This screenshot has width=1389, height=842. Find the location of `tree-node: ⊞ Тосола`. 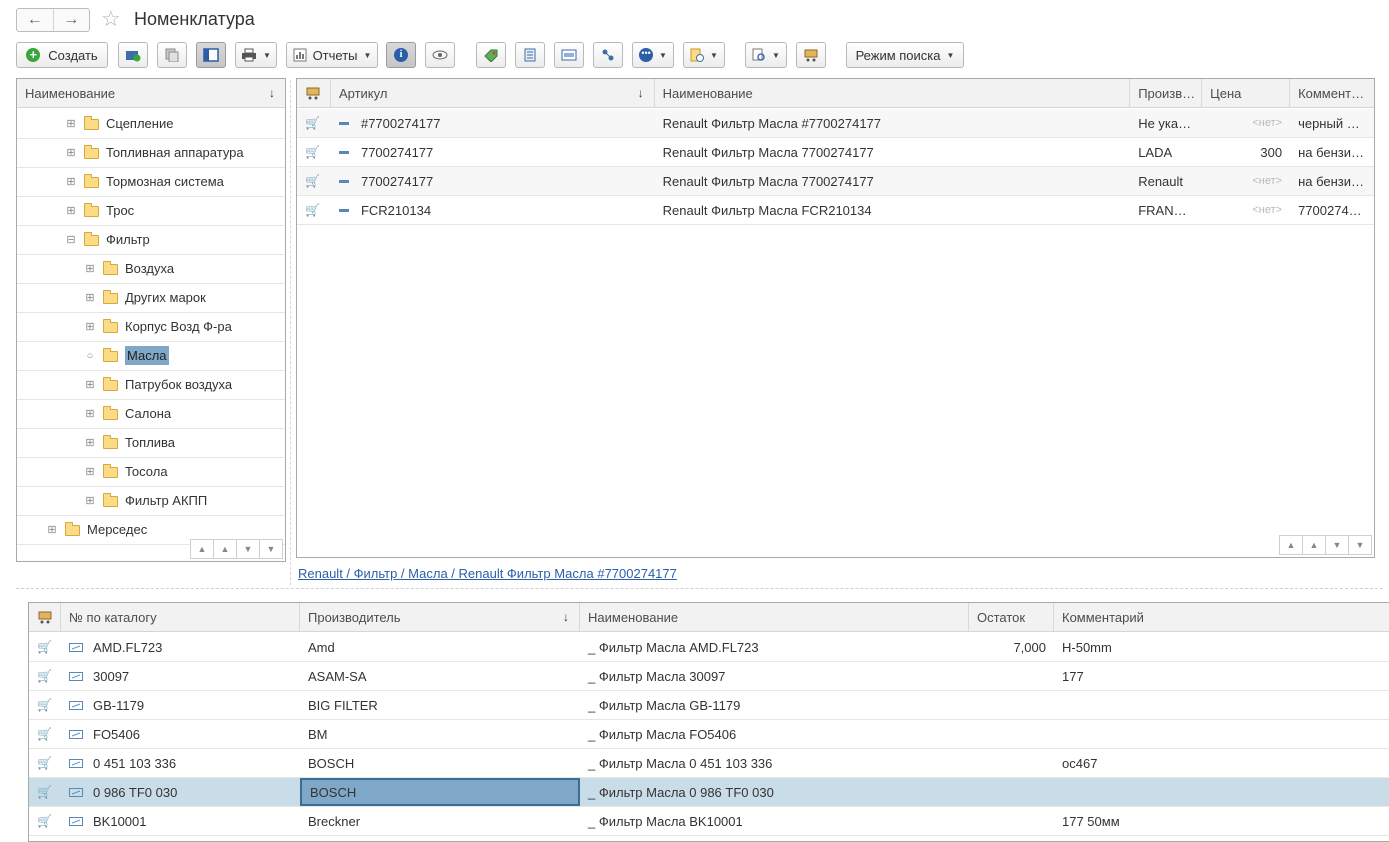

tree-node: ⊞ Тосола is located at coordinates (151, 472).